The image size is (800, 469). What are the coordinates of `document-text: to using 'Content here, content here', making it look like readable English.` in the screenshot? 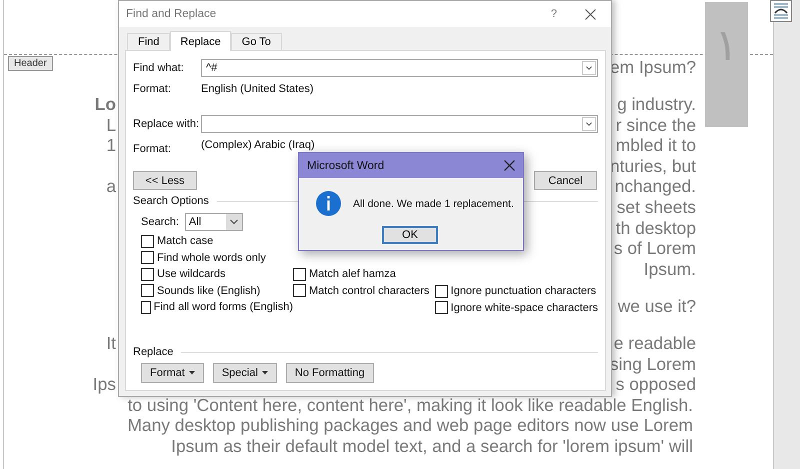 It's located at (410, 405).